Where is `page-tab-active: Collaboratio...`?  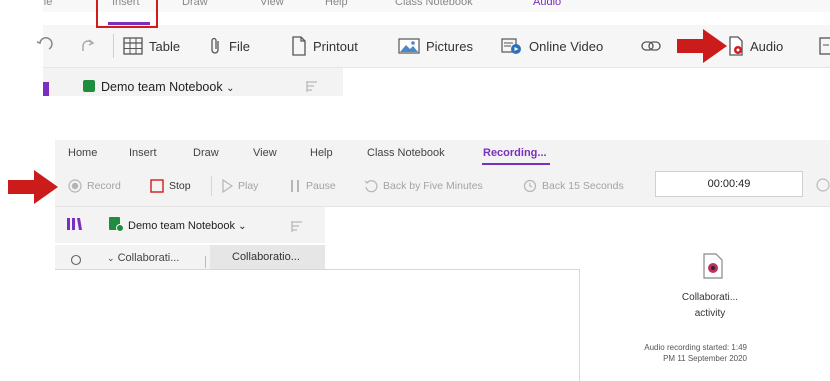 page-tab-active: Collaboratio... is located at coordinates (267, 257).